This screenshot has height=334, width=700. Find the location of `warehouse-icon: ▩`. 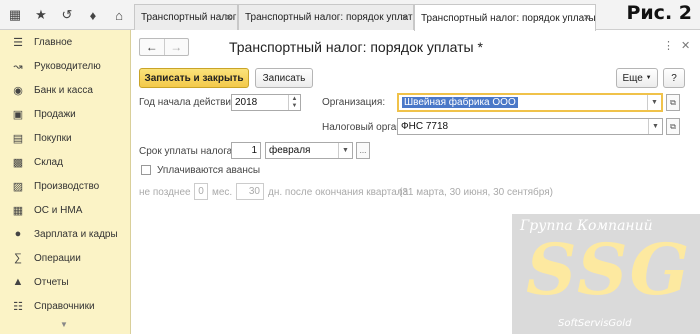

warehouse-icon: ▩ is located at coordinates (18, 162).